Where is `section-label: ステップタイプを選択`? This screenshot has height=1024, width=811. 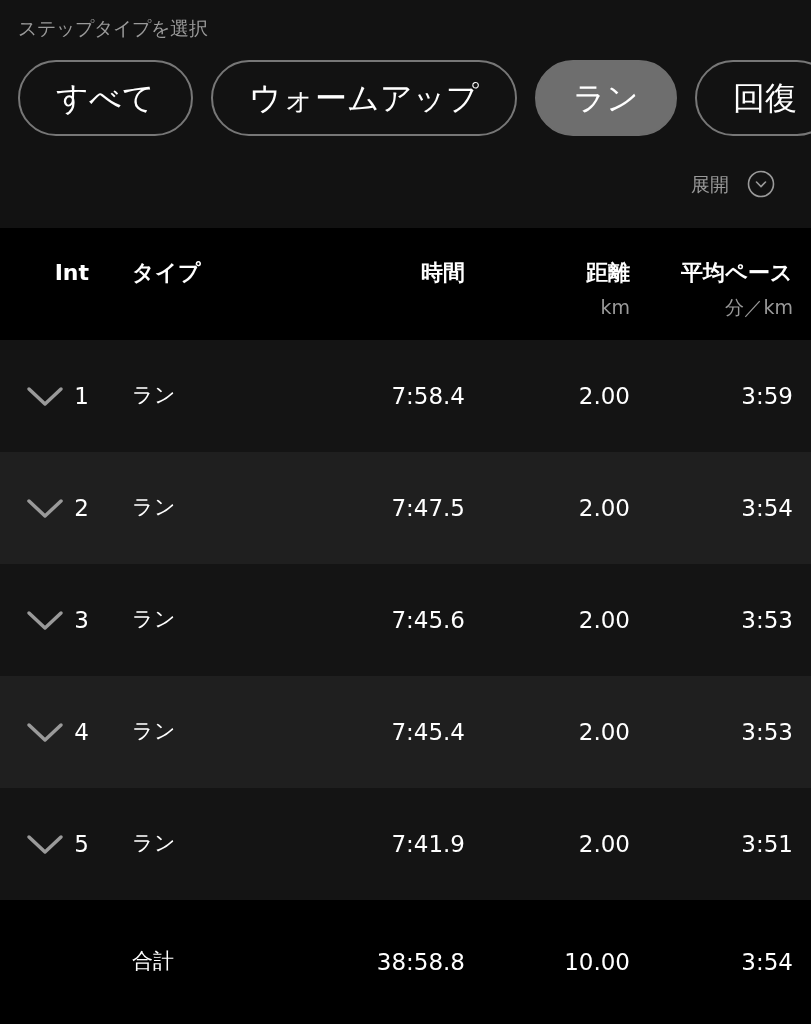
section-label: ステップタイプを選択 is located at coordinates (113, 28).